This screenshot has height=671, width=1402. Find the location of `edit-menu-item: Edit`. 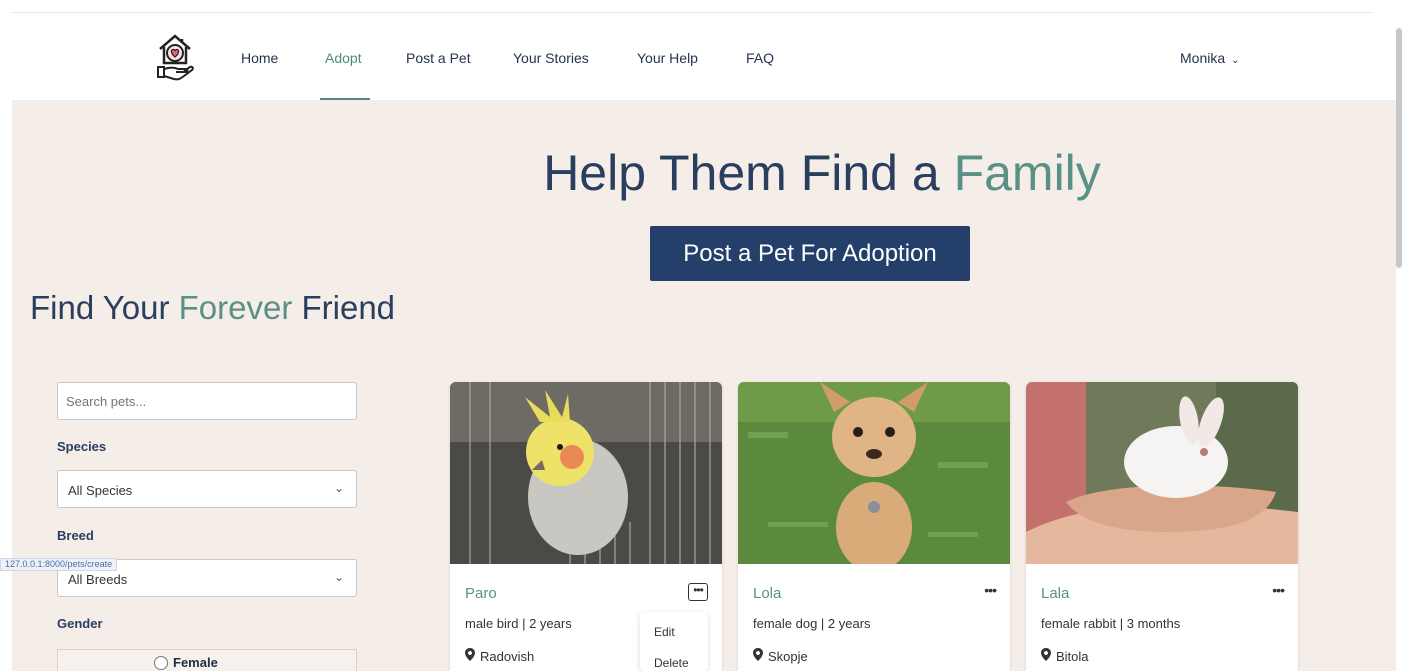

edit-menu-item: Edit is located at coordinates (664, 632).